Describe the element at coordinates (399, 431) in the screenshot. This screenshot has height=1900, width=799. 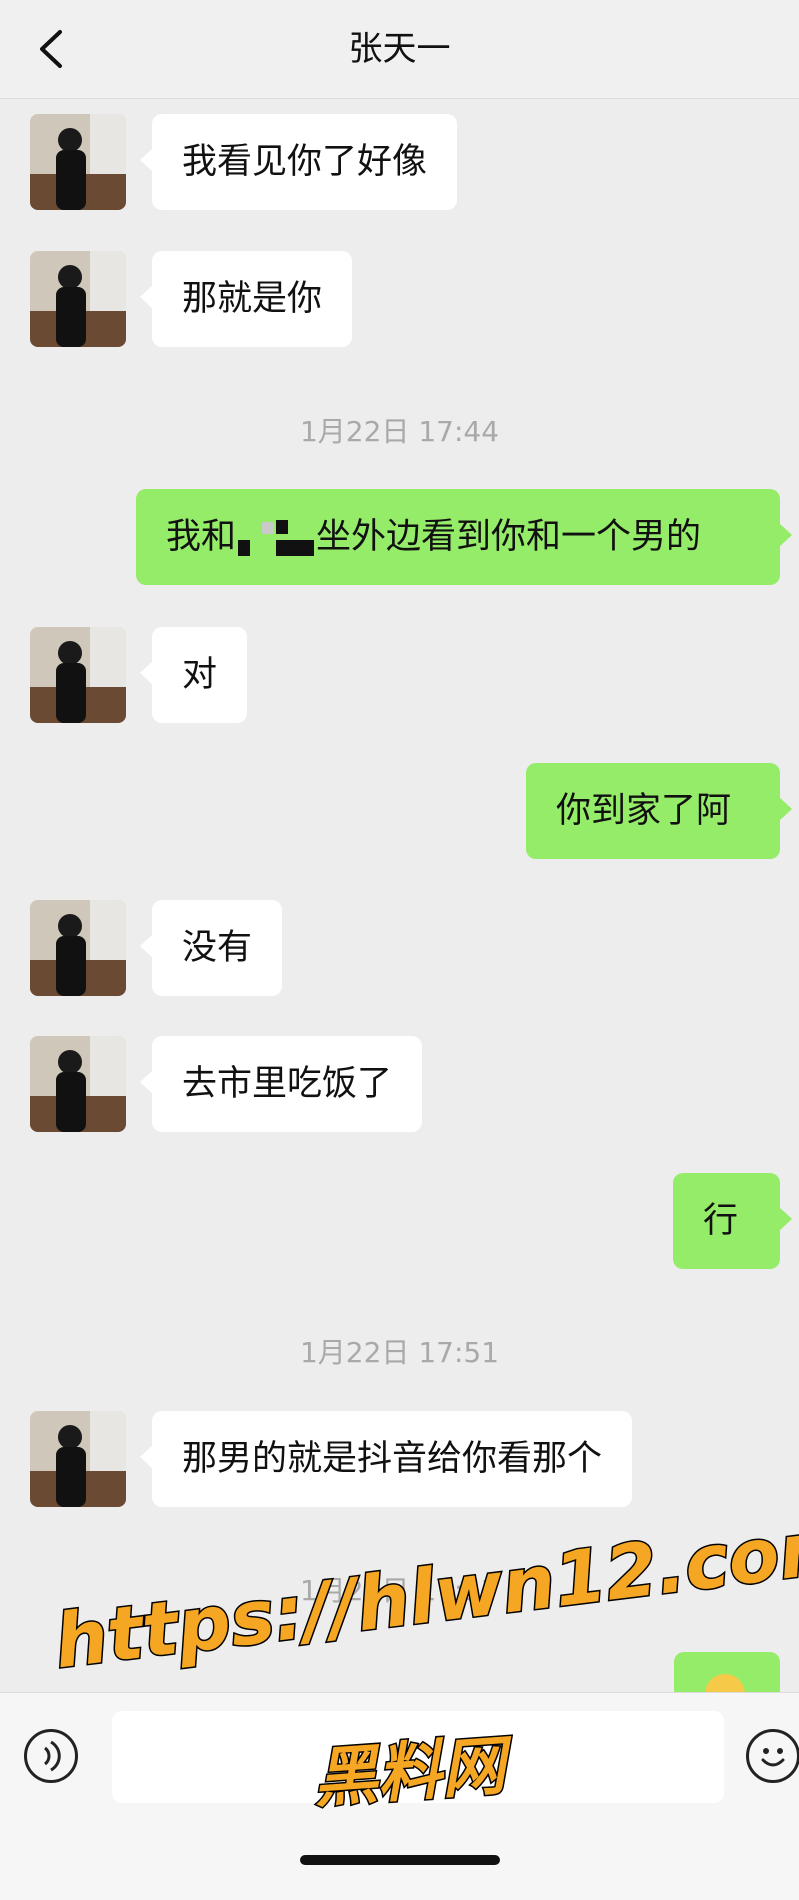
I see `timestamp: 1月22日 17:44` at that location.